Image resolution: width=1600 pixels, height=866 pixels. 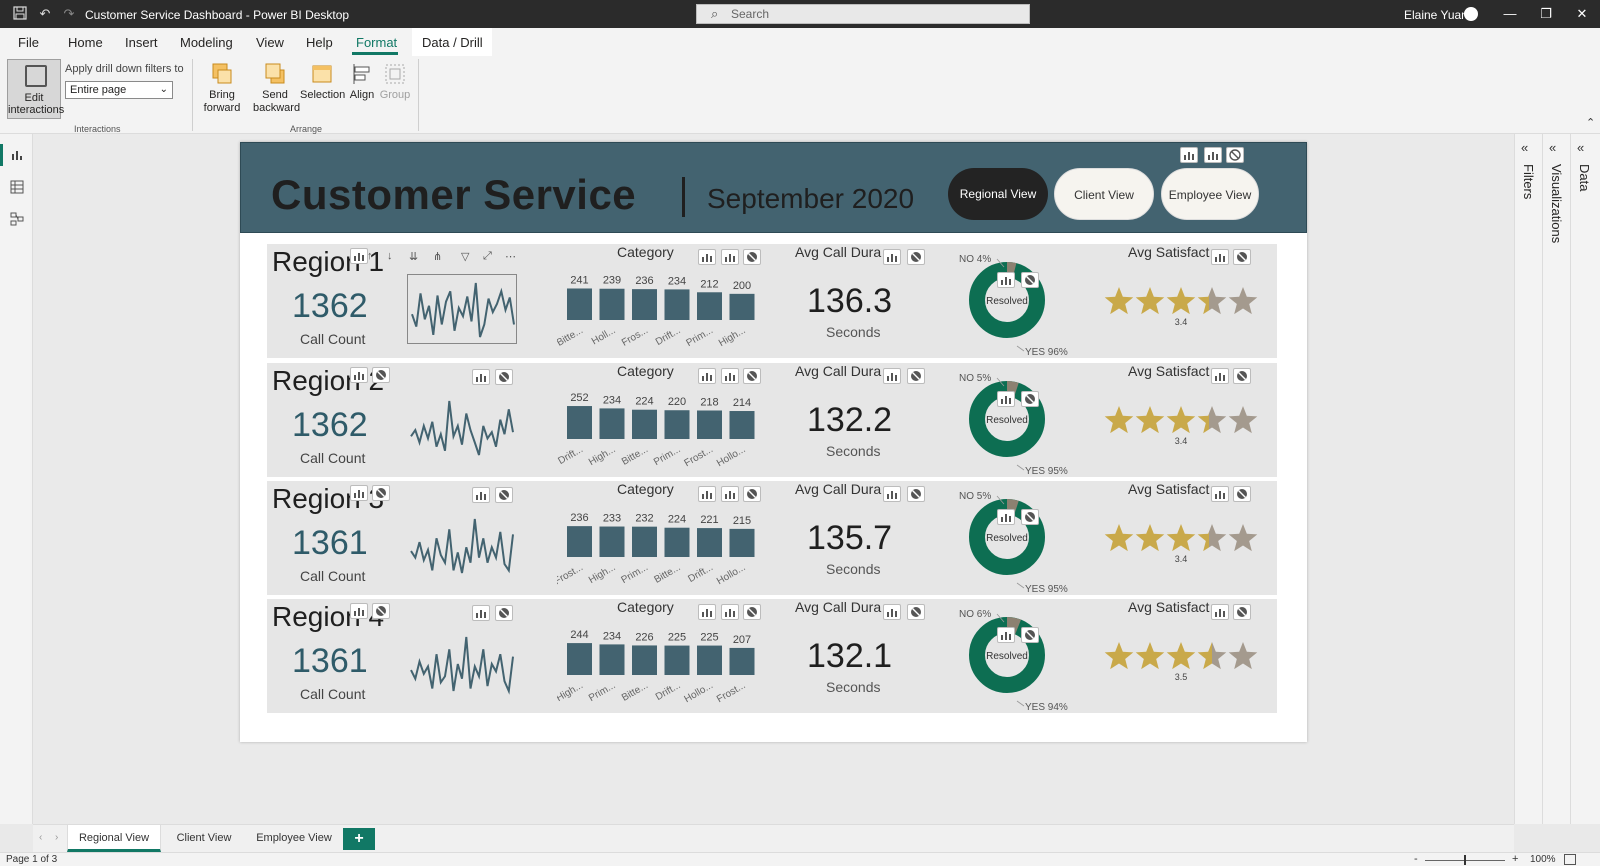 What do you see at coordinates (17, 155) in the screenshot?
I see `report-view-icon` at bounding box center [17, 155].